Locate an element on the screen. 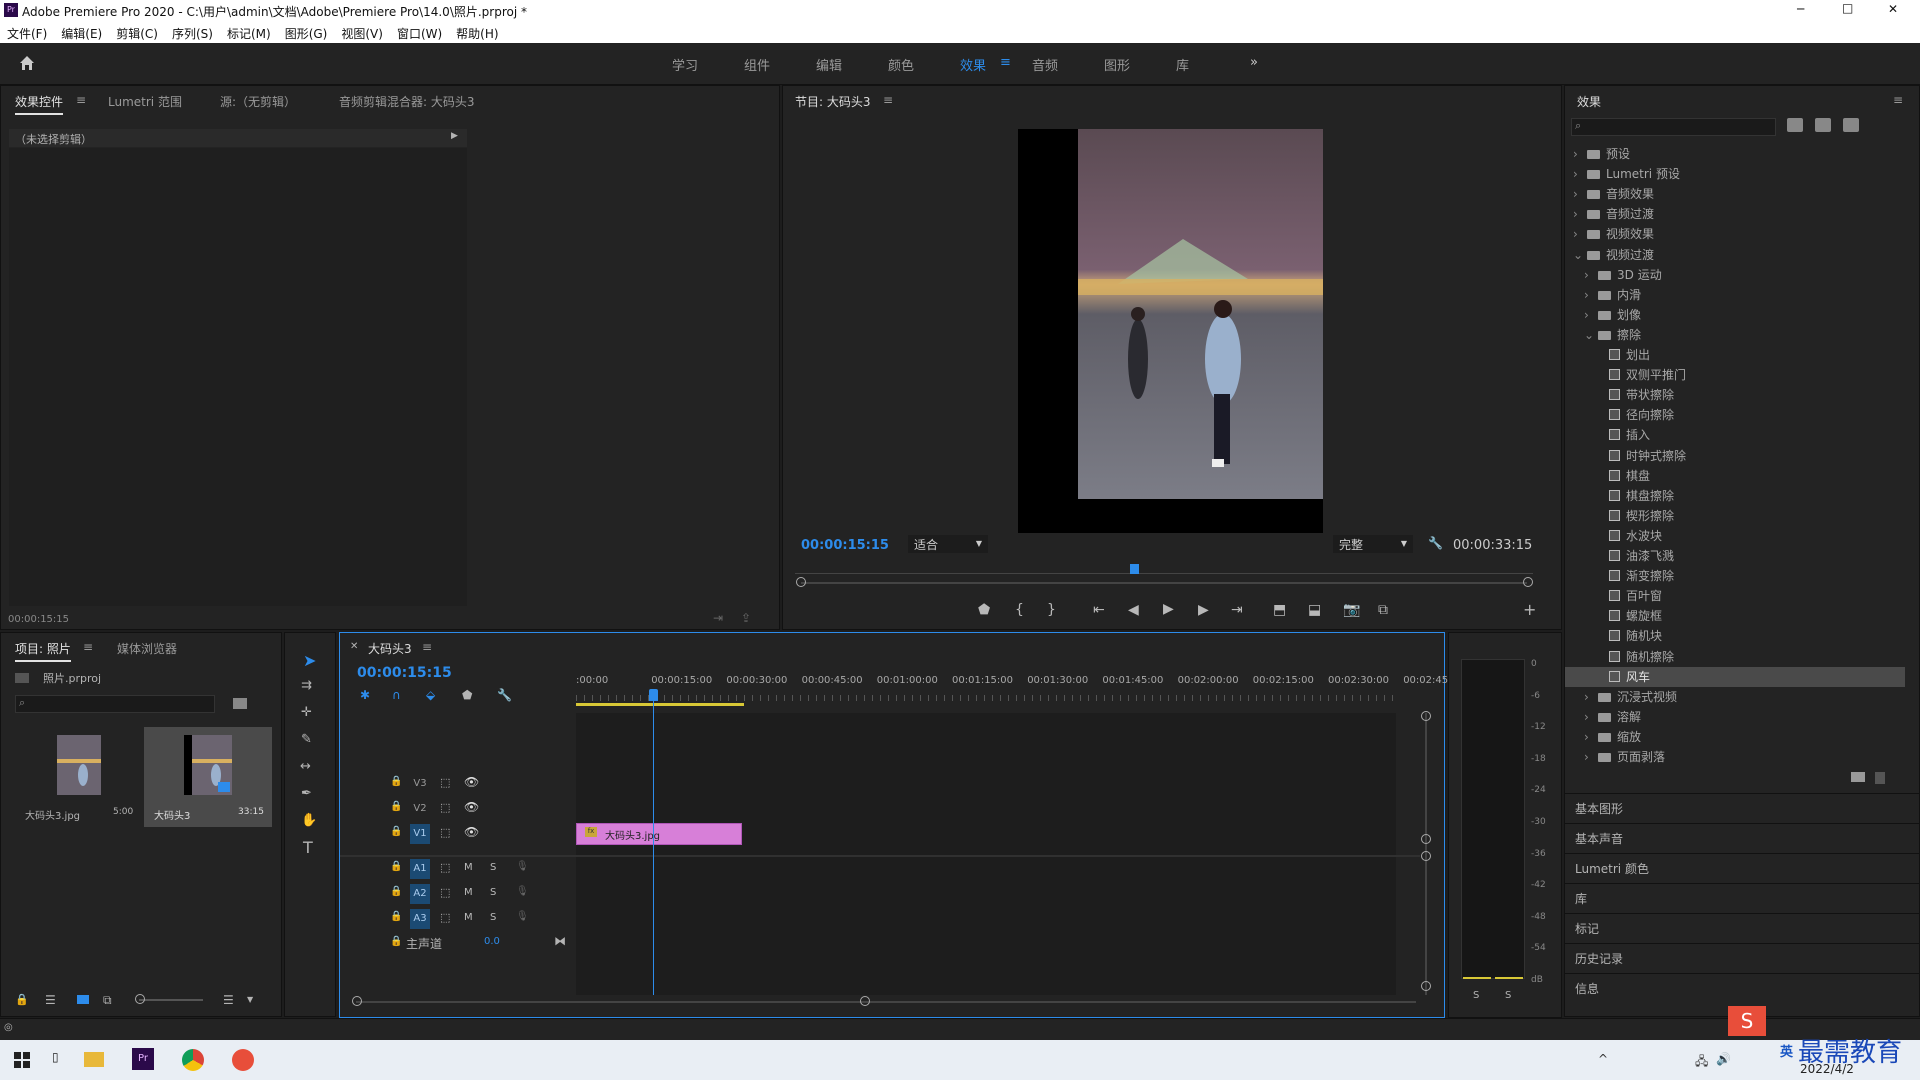 The width and height of the screenshot is (1920, 1080). linked-selection-icon: ⬙ is located at coordinates (430, 695).